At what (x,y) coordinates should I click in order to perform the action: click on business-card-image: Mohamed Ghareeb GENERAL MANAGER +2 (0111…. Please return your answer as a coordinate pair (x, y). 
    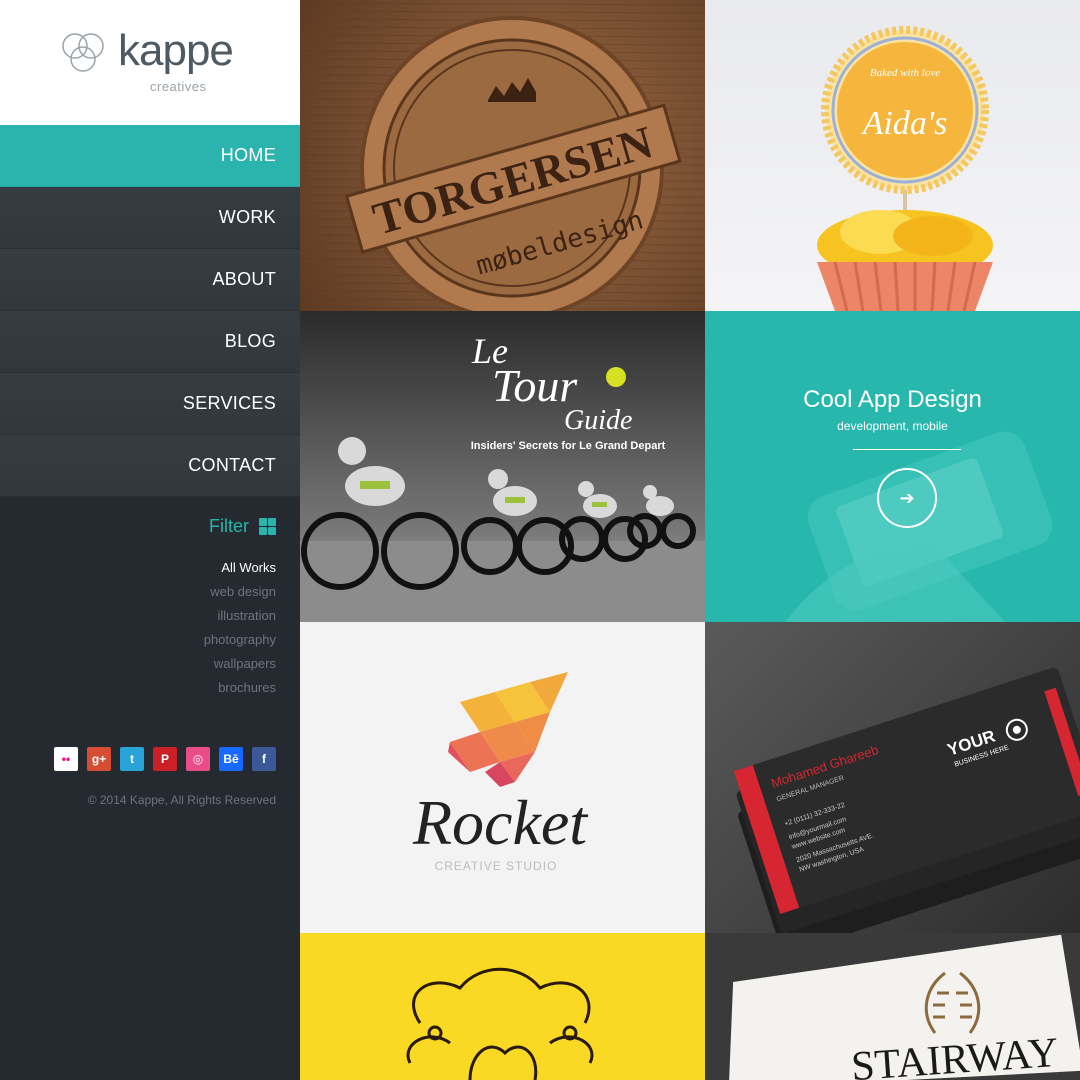
    Looking at the image, I should click on (906, 800).